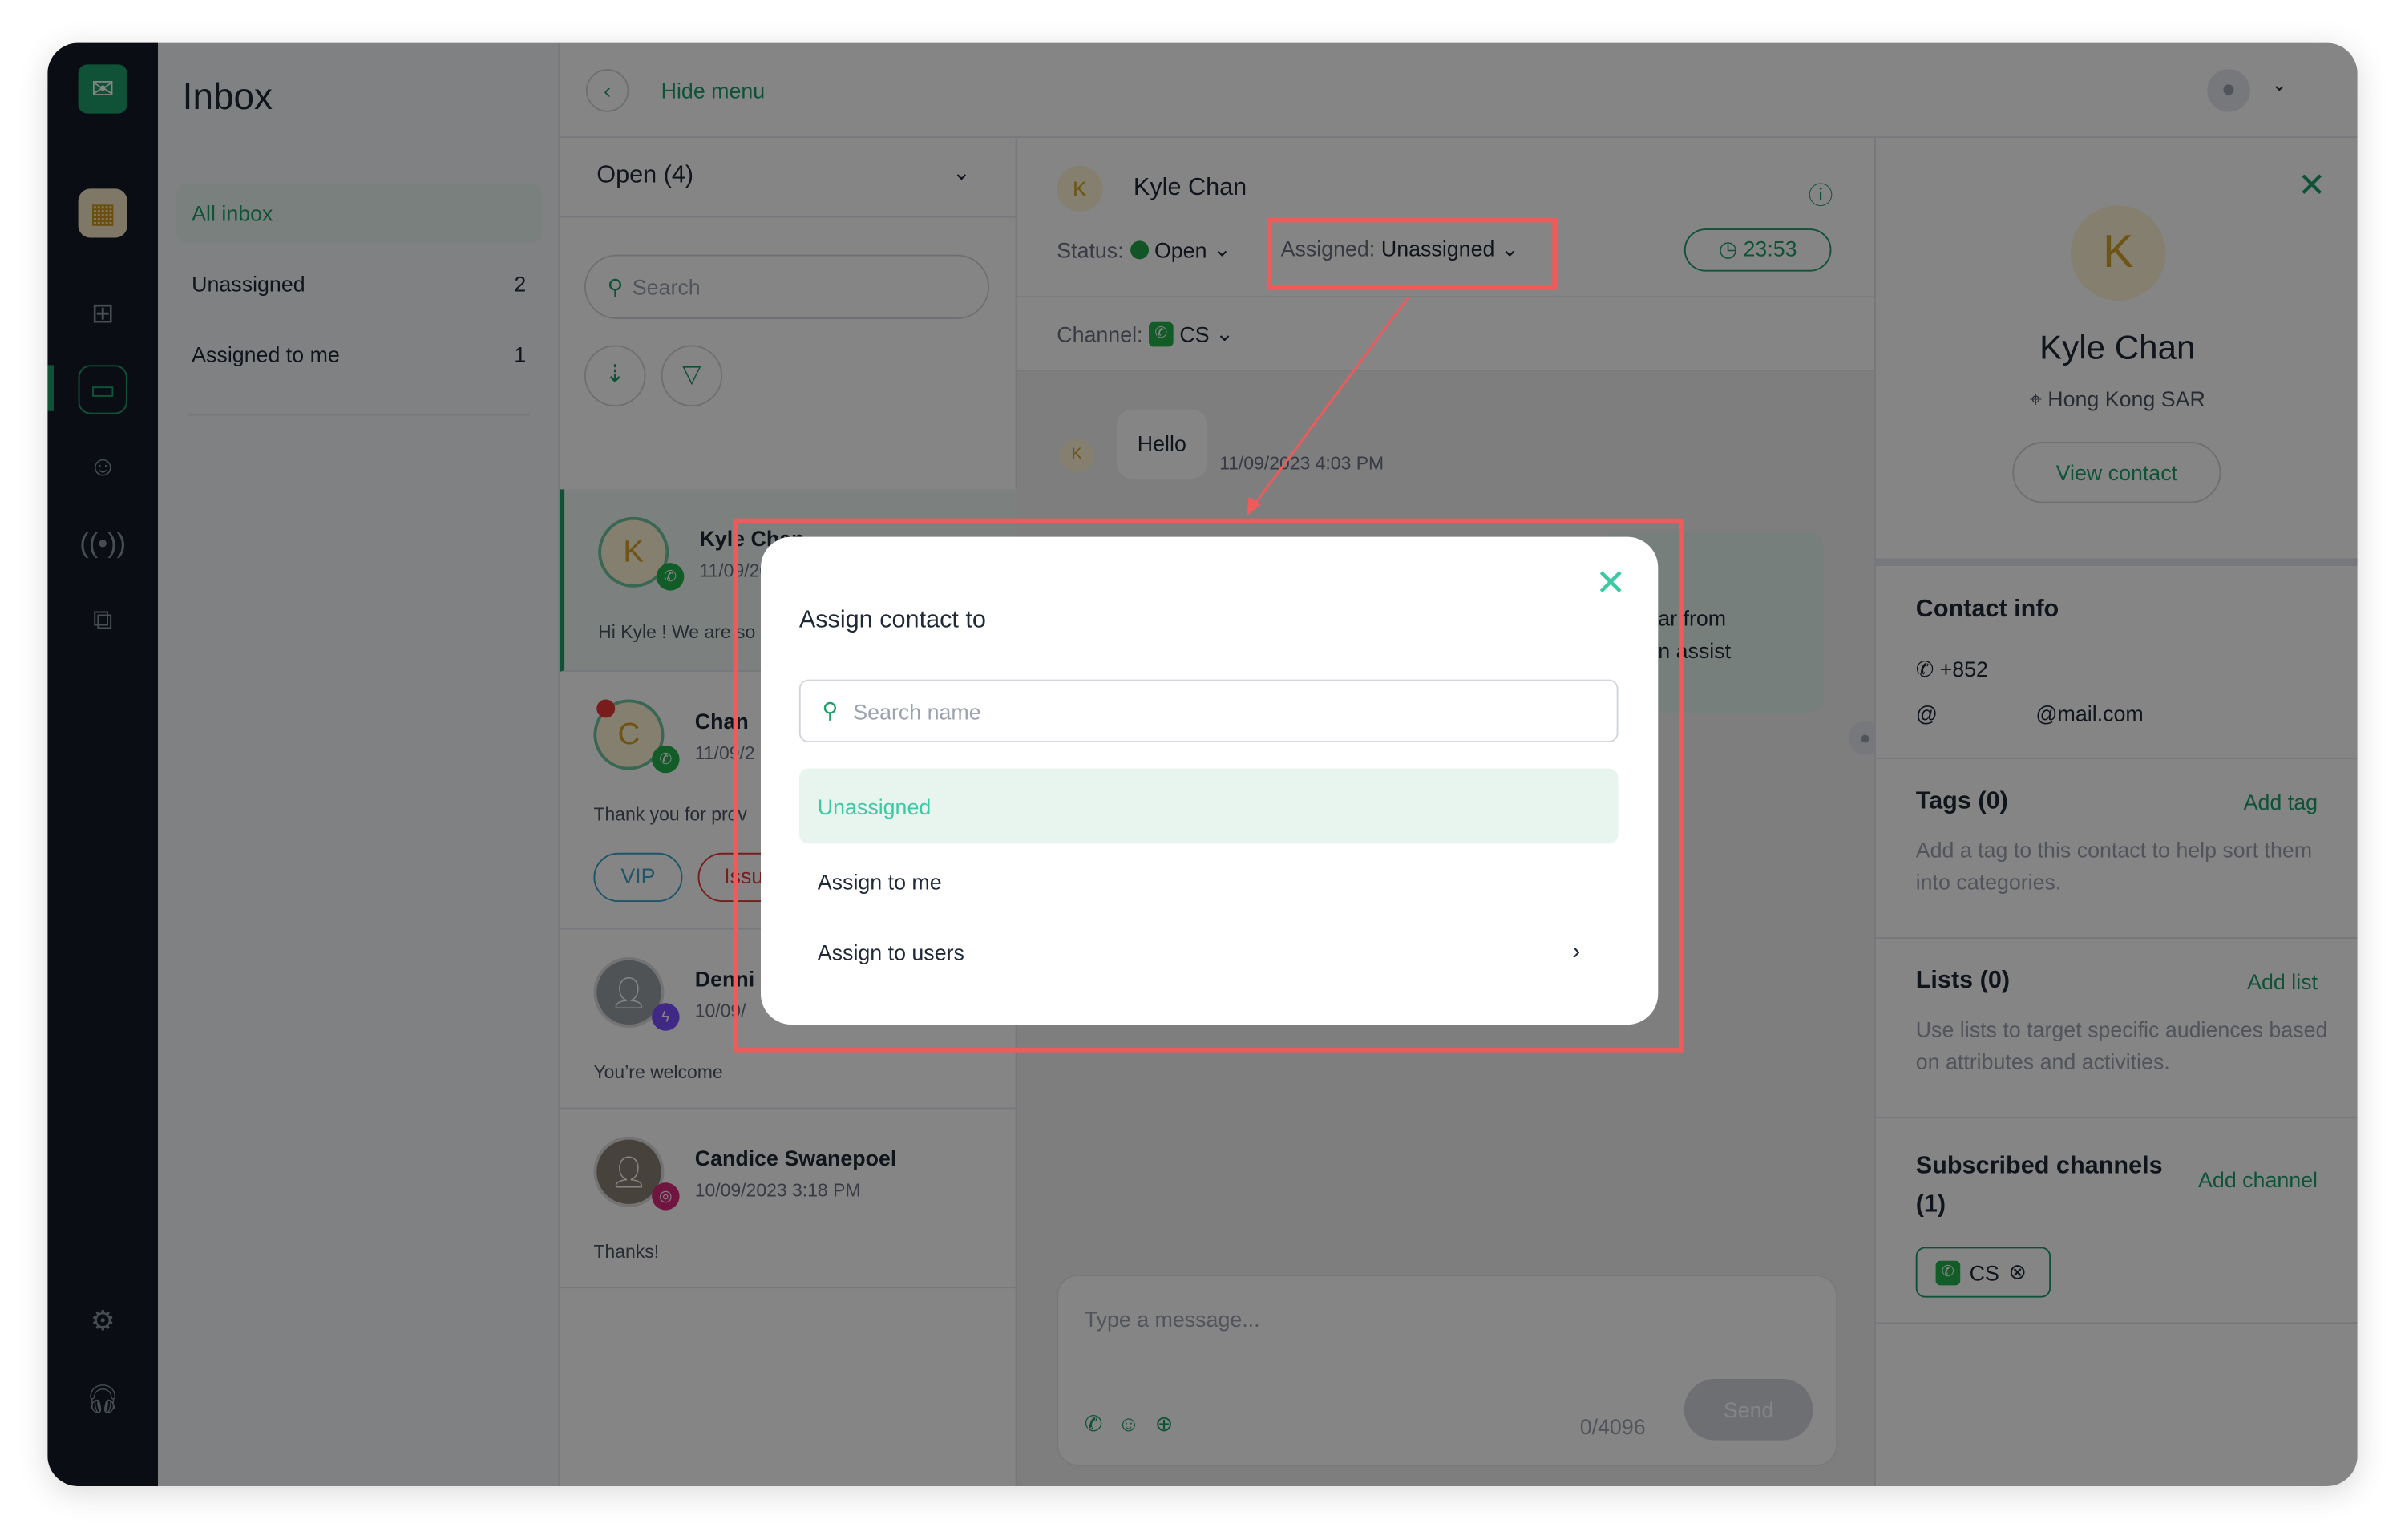 The width and height of the screenshot is (2405, 1540). I want to click on chevron-right-icon: ›, so click(1576, 951).